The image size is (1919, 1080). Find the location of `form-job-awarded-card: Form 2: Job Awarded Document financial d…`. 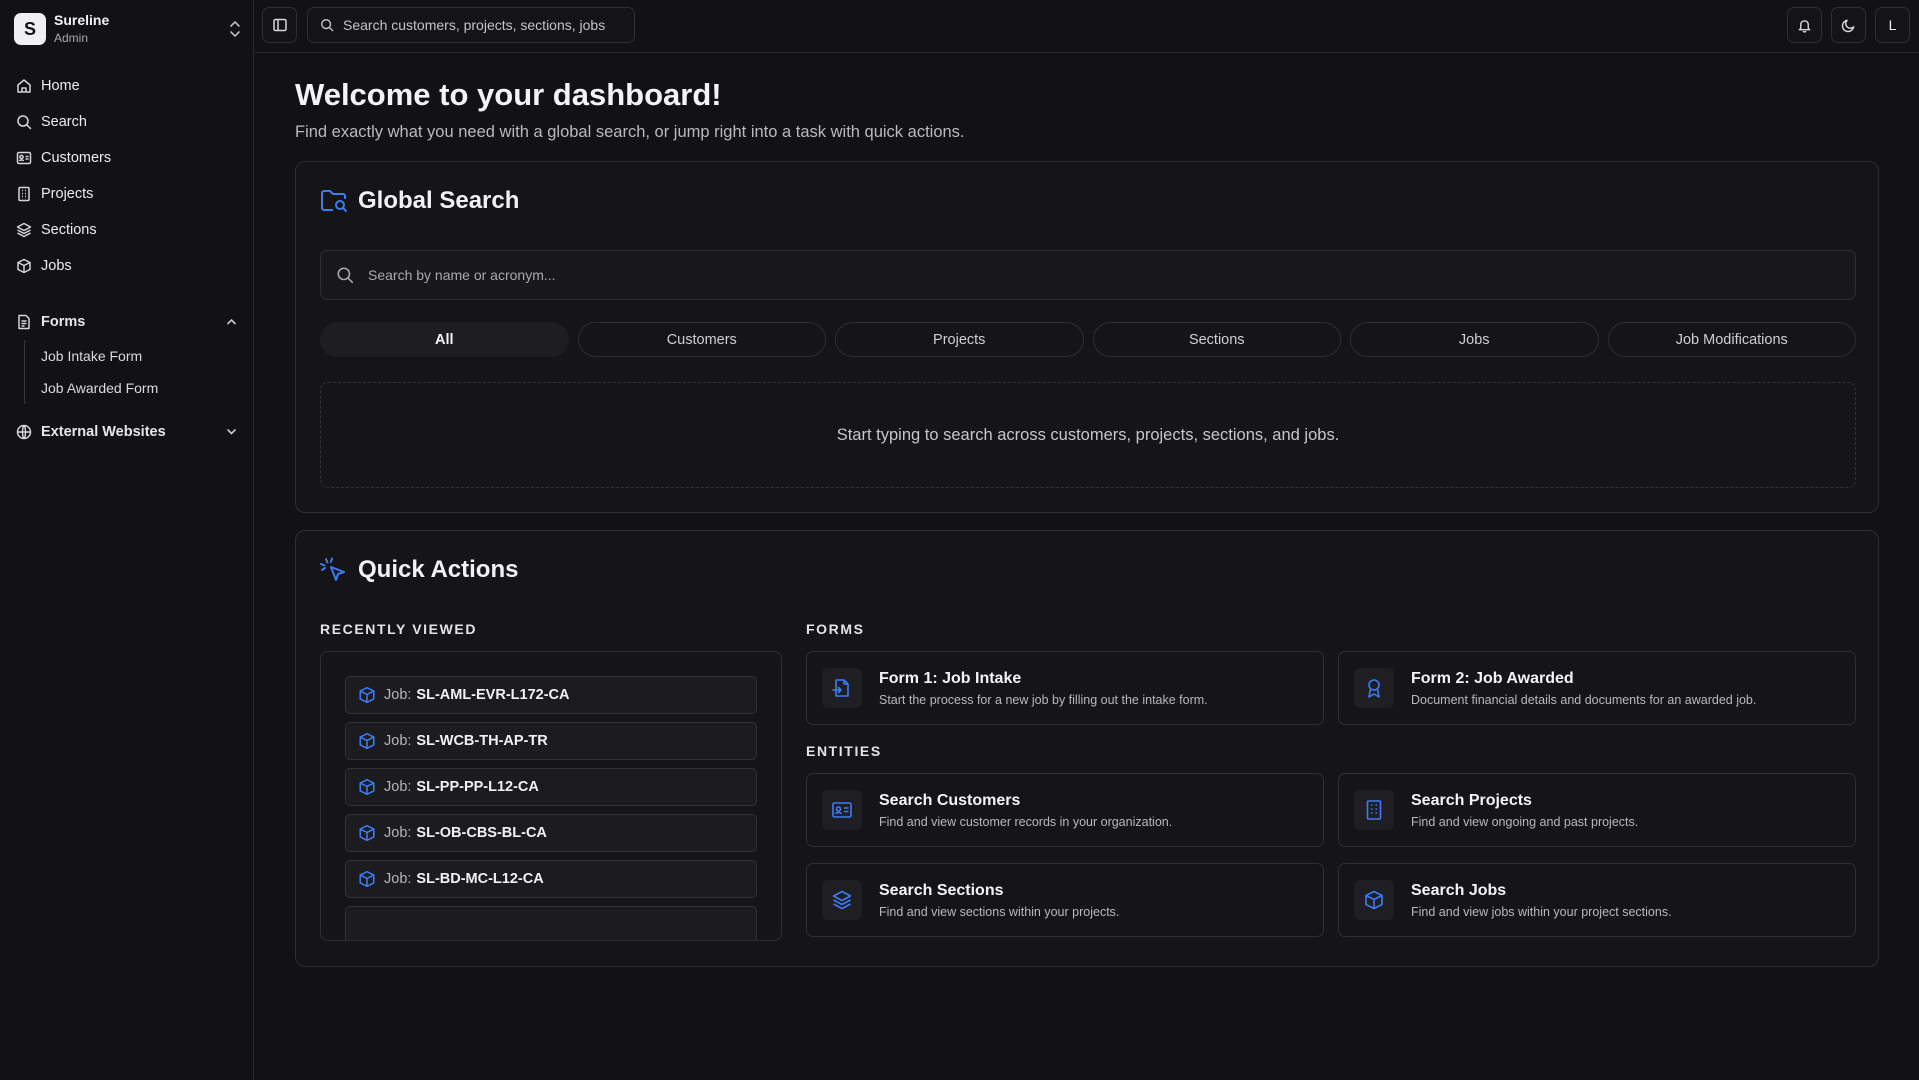

form-job-awarded-card: Form 2: Job Awarded Document financial d… is located at coordinates (1597, 688).